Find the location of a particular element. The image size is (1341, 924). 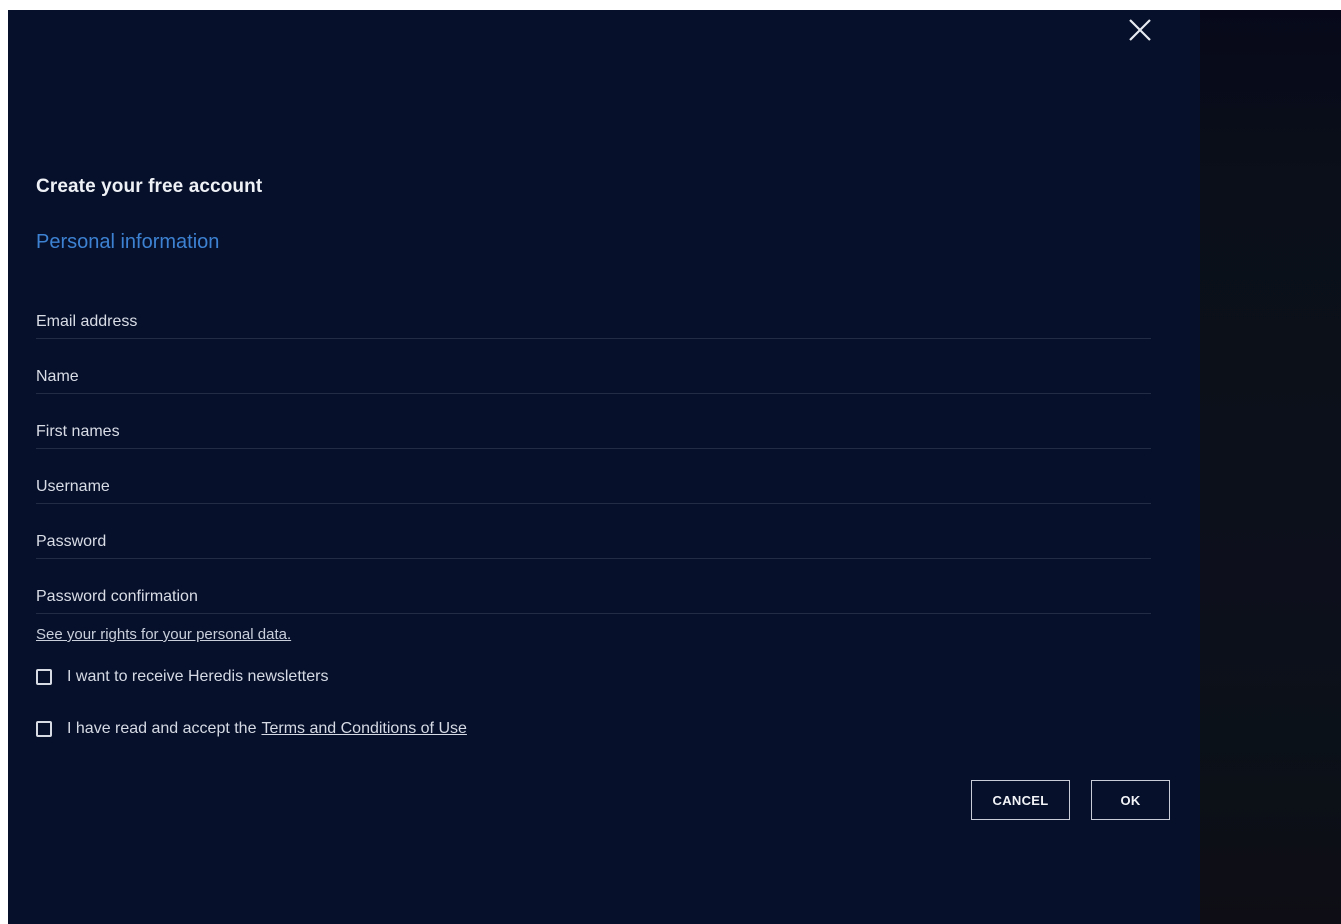

cancel-button: CANCEL is located at coordinates (1020, 800).